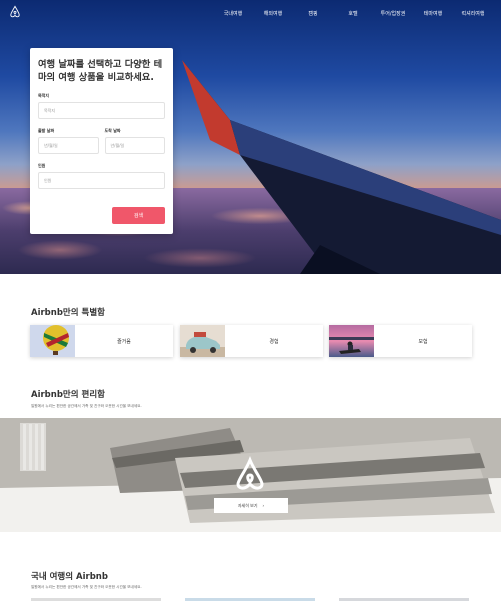  I want to click on nav-theme: 테마여행, so click(433, 13).